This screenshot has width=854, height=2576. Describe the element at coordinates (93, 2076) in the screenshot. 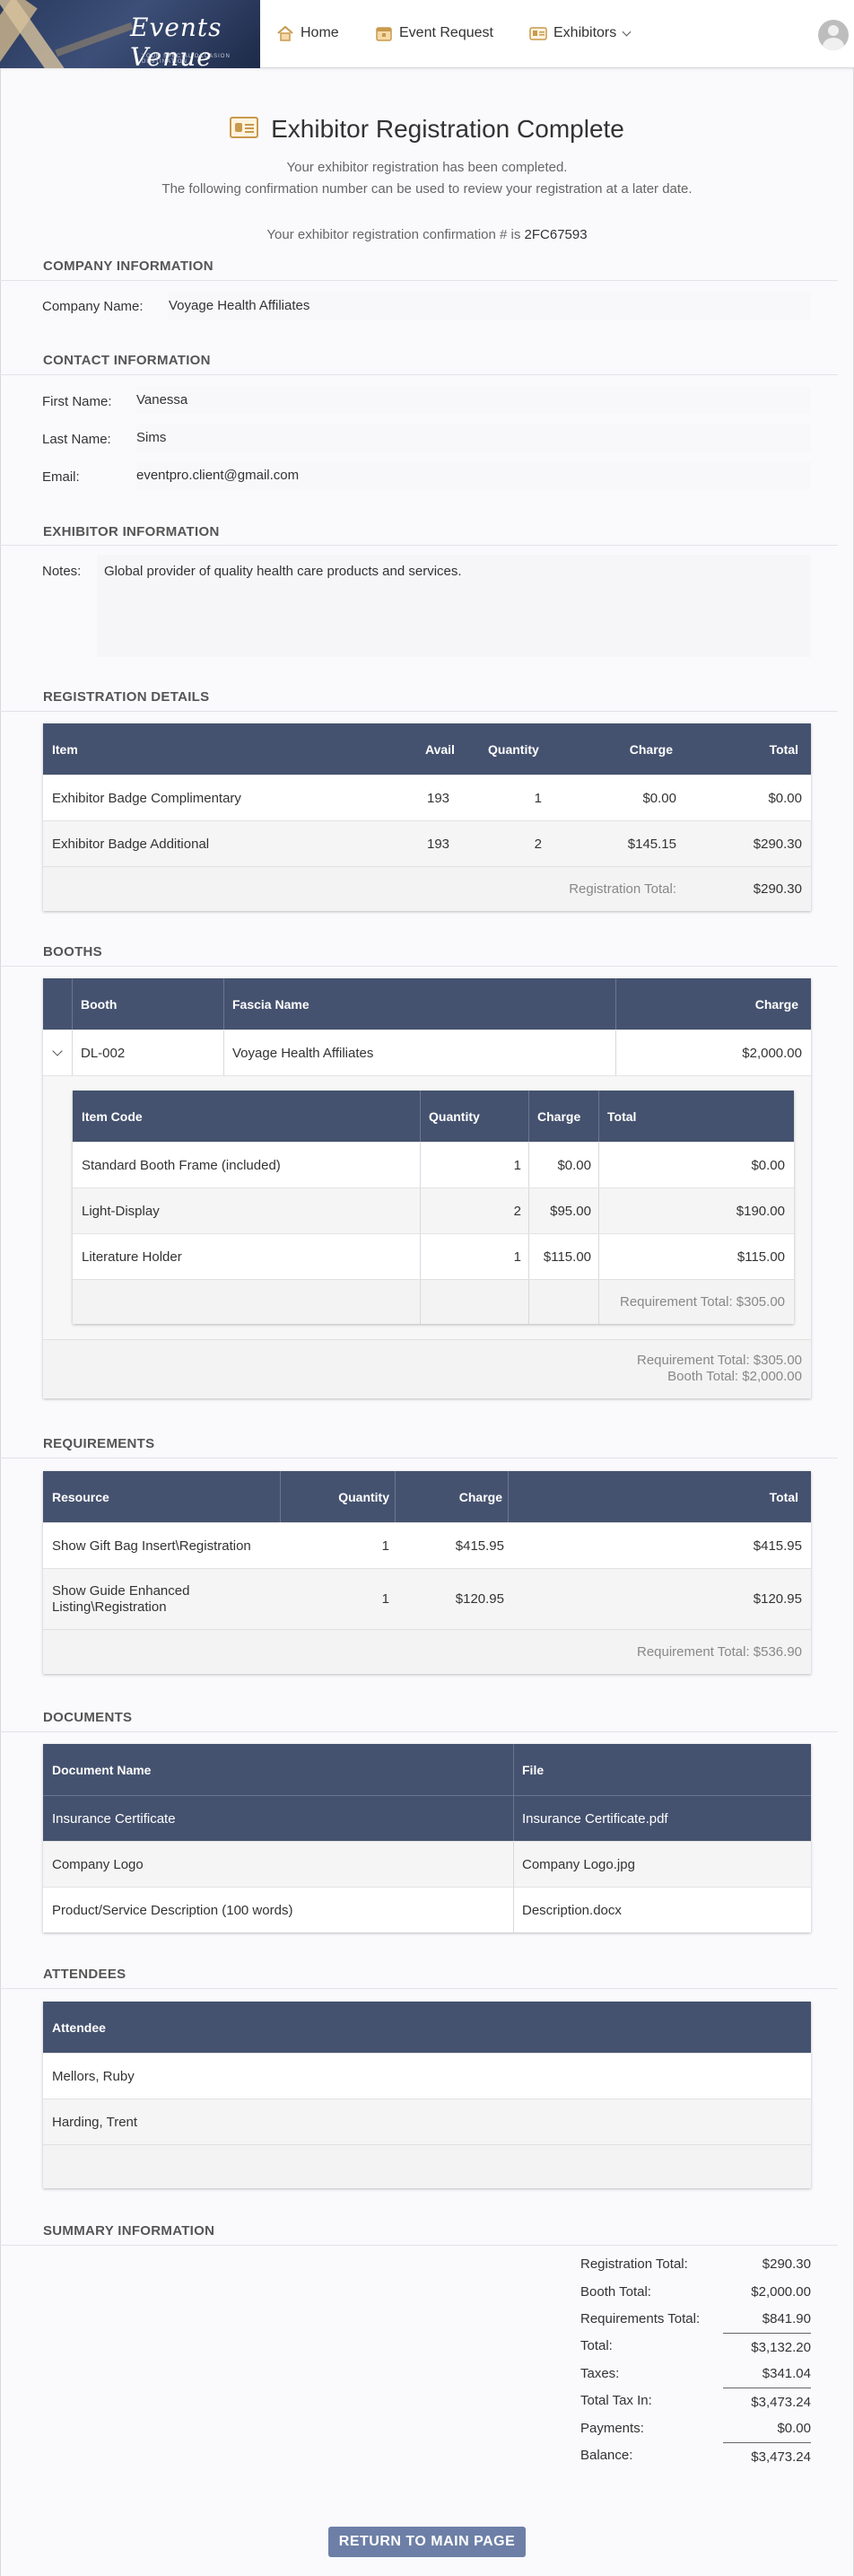

I see `attendee-name: Mellors, Ruby` at that location.